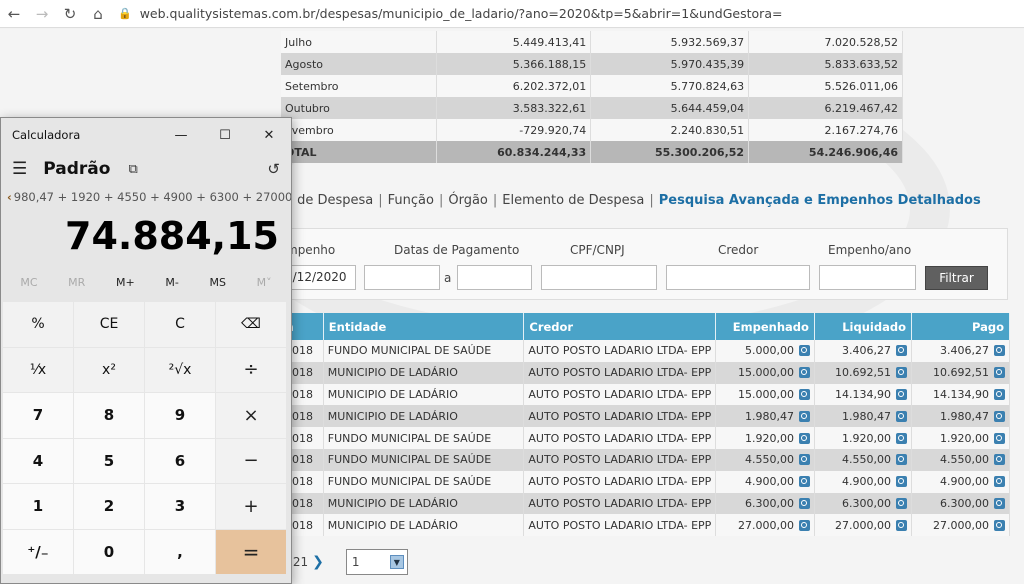  What do you see at coordinates (494, 277) in the screenshot?
I see `date-to-input` at bounding box center [494, 277].